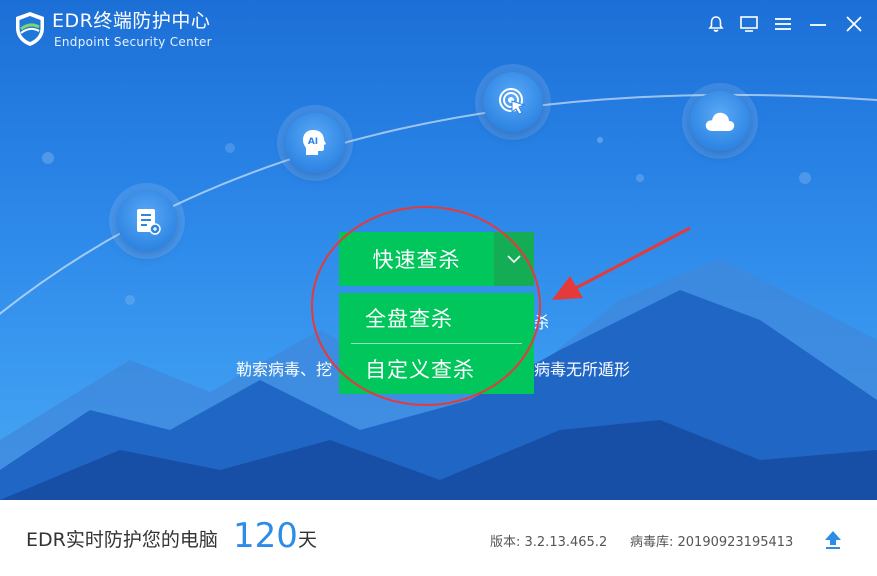  I want to click on ai-label: AI, so click(313, 142).